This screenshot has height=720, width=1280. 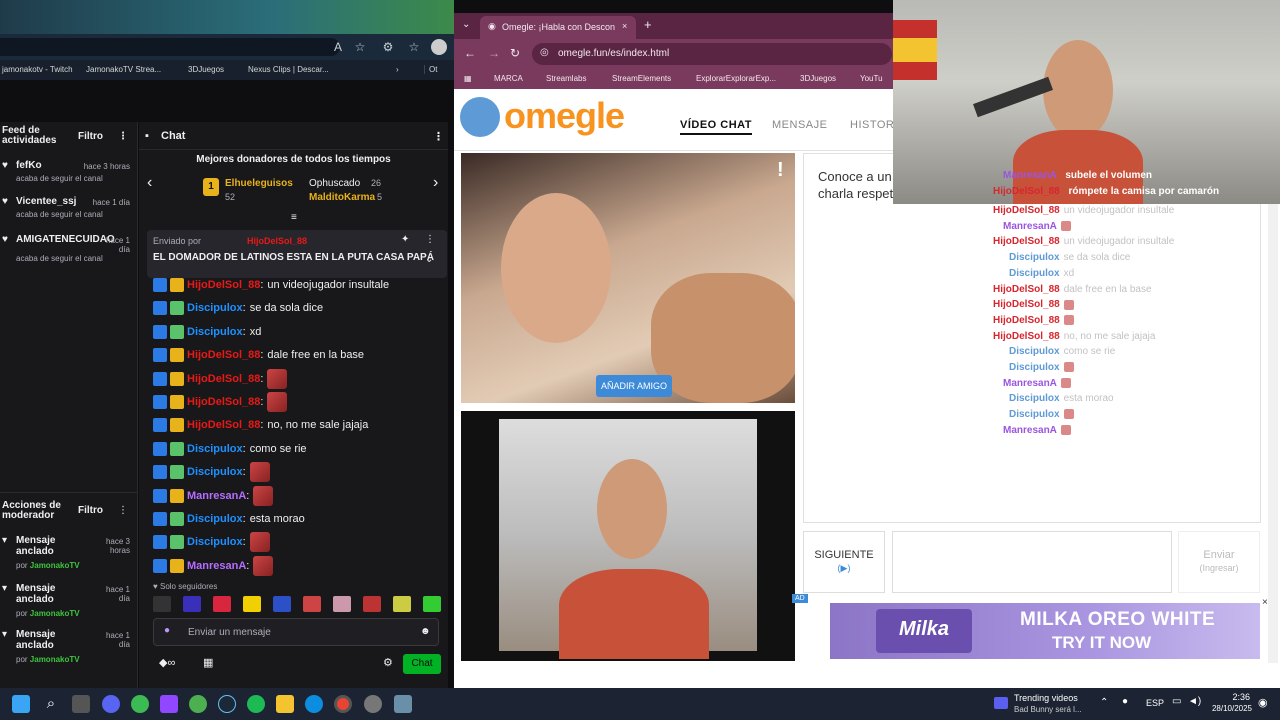 I want to click on read-aloud-icon: A, so click(x=338, y=47).